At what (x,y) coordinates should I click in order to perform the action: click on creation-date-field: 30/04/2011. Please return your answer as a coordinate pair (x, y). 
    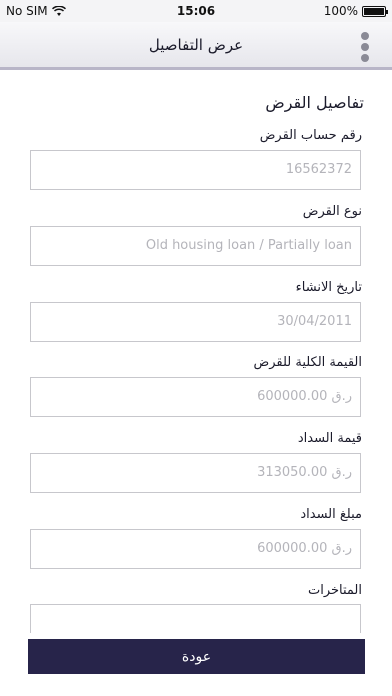
    Looking at the image, I should click on (195, 322).